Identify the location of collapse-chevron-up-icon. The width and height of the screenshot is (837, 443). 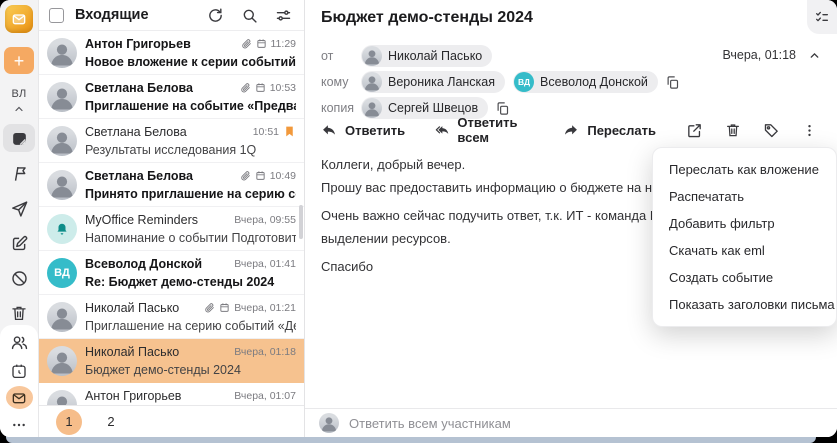
(814, 55).